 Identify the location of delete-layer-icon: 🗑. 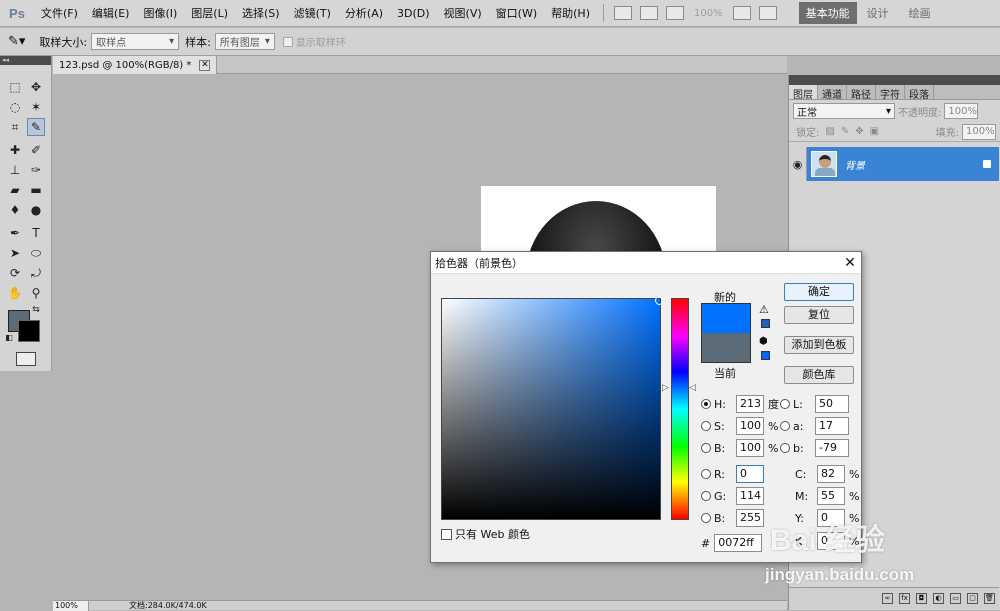
(989, 598).